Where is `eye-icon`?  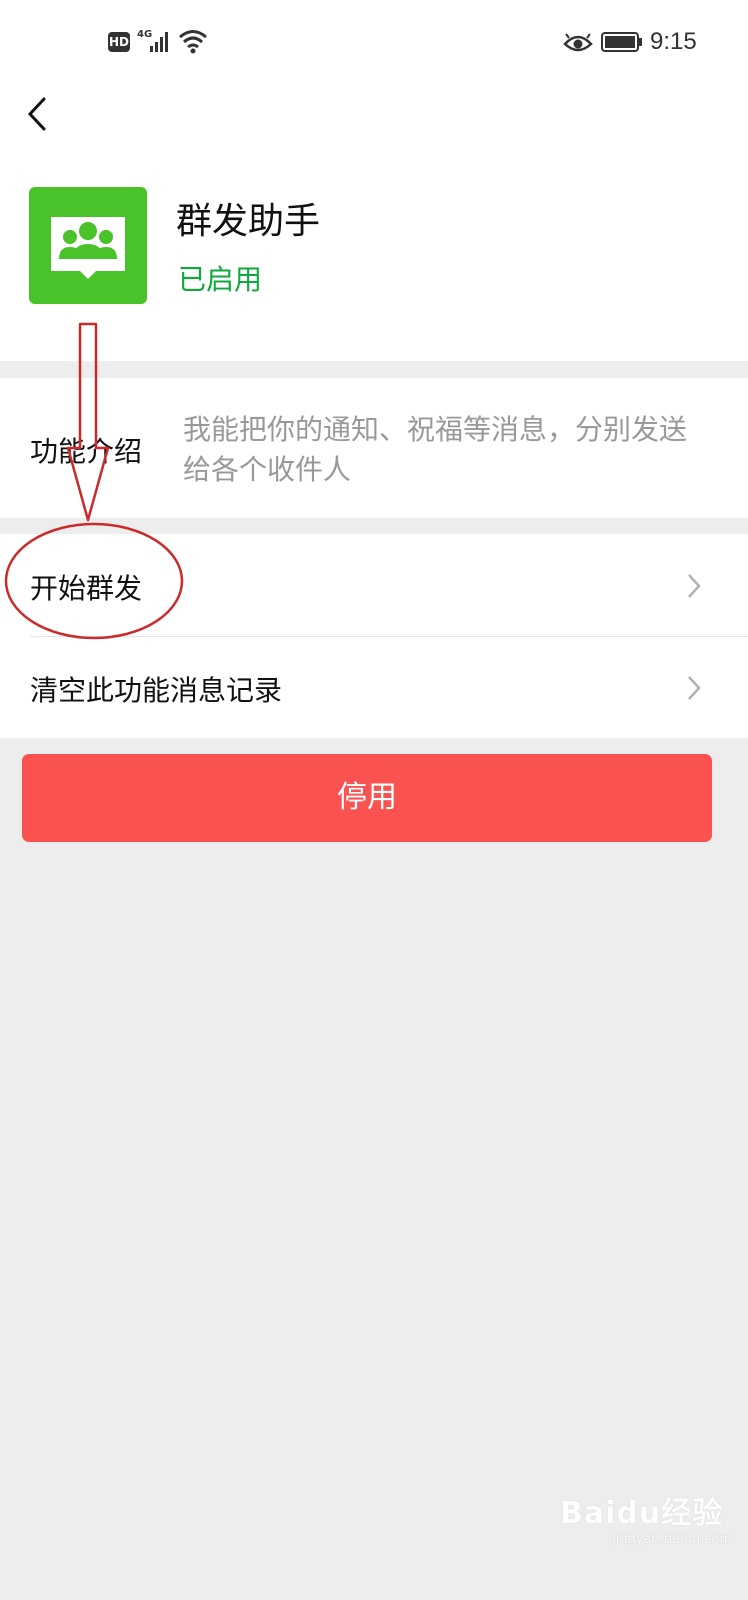 eye-icon is located at coordinates (578, 42).